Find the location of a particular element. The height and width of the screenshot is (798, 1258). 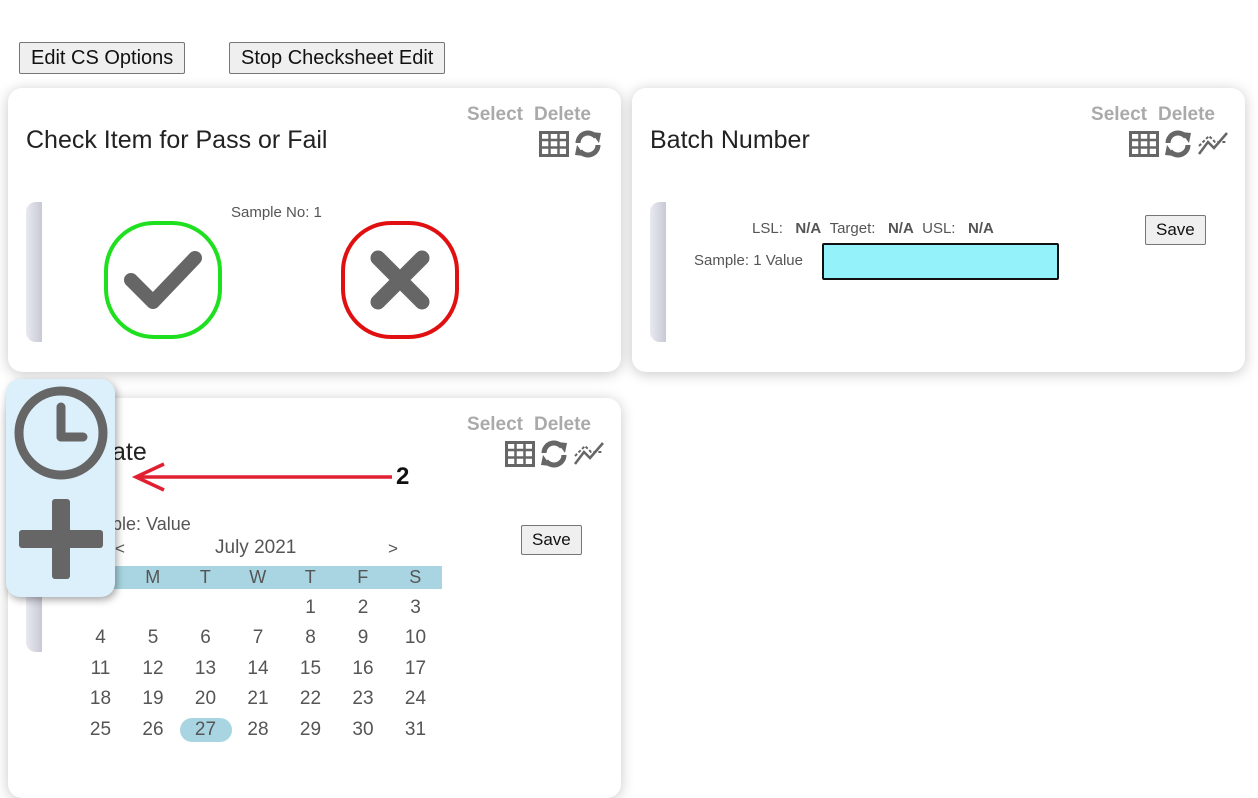

calendar-day: 29 is located at coordinates (311, 730).